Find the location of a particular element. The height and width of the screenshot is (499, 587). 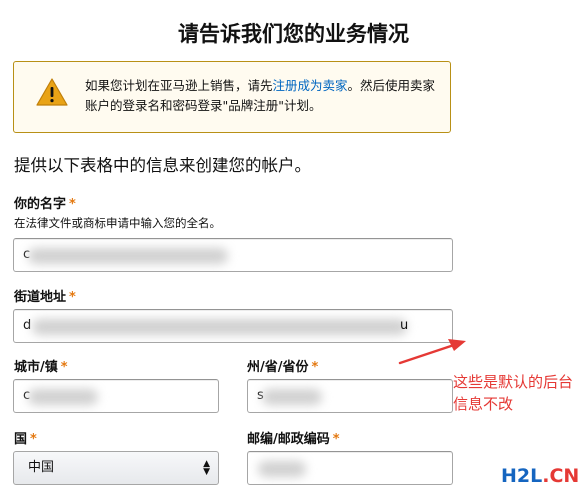

name-label-text: 你的名字 is located at coordinates (40, 204).